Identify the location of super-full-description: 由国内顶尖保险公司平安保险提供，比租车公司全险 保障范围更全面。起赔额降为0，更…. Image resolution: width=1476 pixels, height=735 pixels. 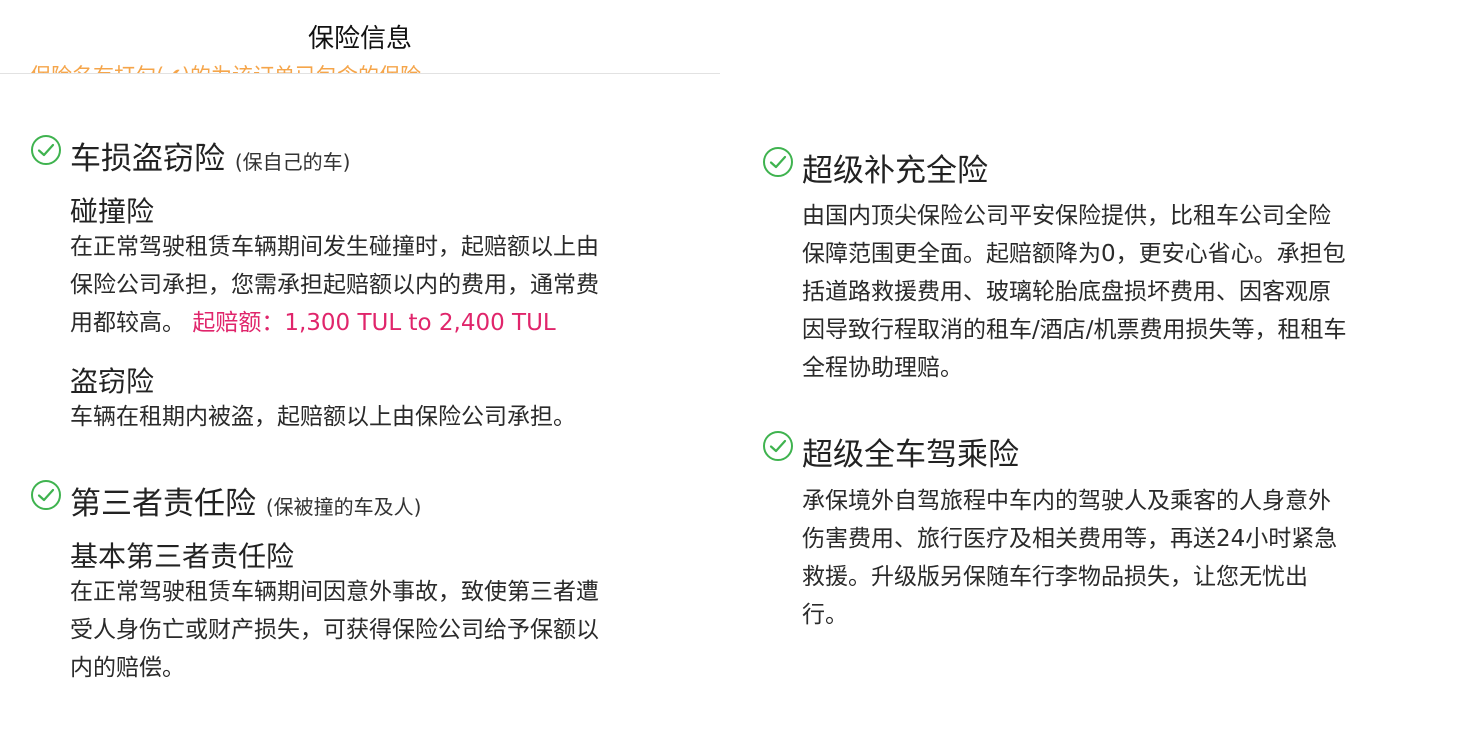
(1074, 292).